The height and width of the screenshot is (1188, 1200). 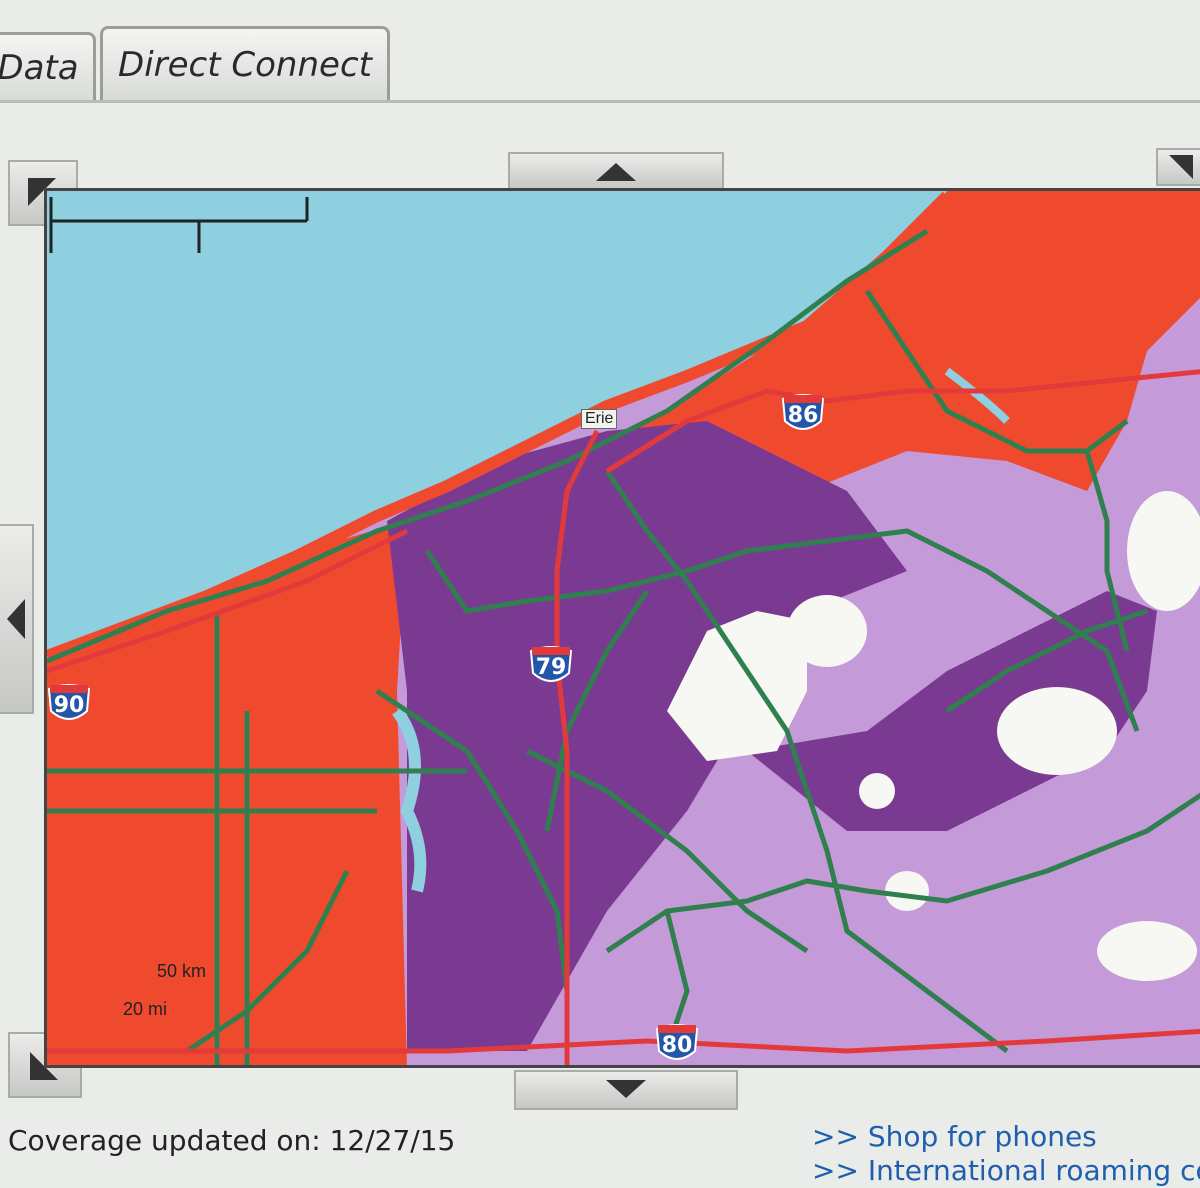 I want to click on city-label-erie: Erie, so click(x=599, y=419).